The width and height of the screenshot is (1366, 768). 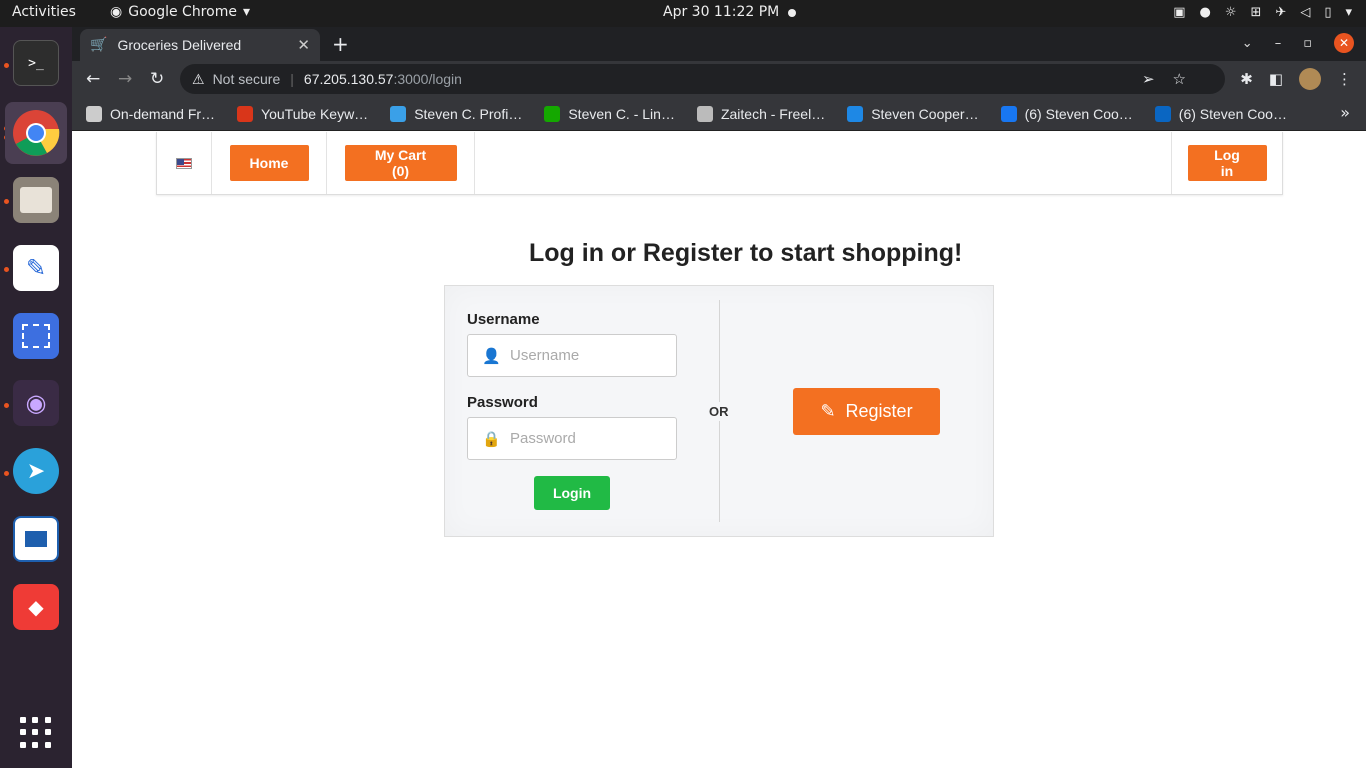 I want to click on bookmarks-overflow-icon: », so click(x=1345, y=112).